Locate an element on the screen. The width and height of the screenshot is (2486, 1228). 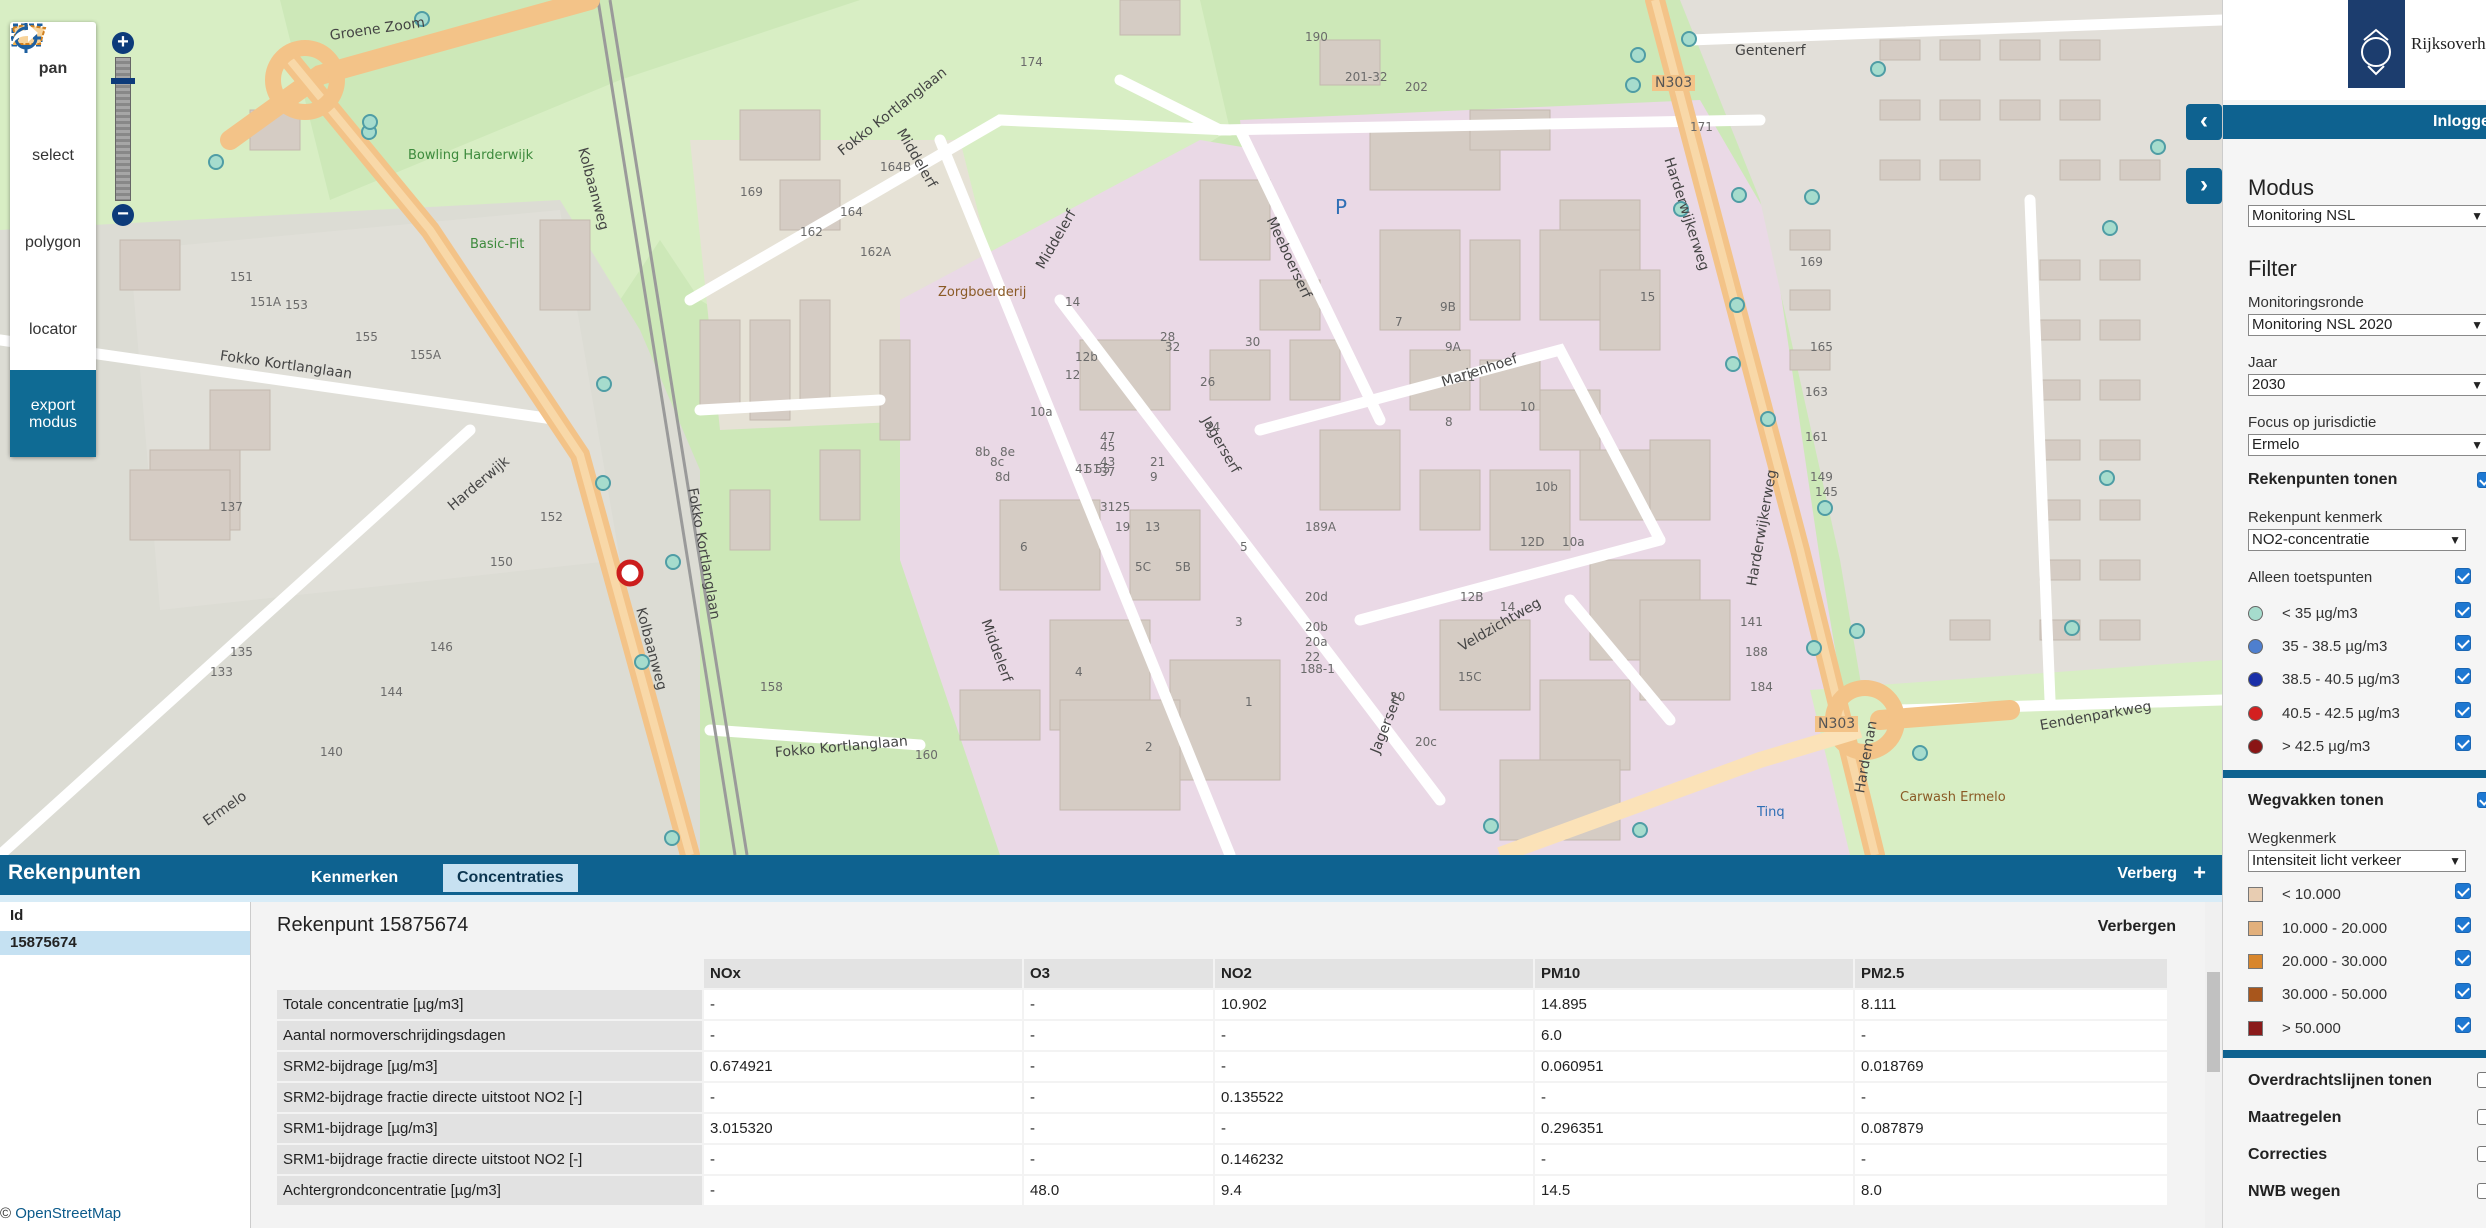
maatregelen-label: Maatregelen is located at coordinates (2295, 1117).